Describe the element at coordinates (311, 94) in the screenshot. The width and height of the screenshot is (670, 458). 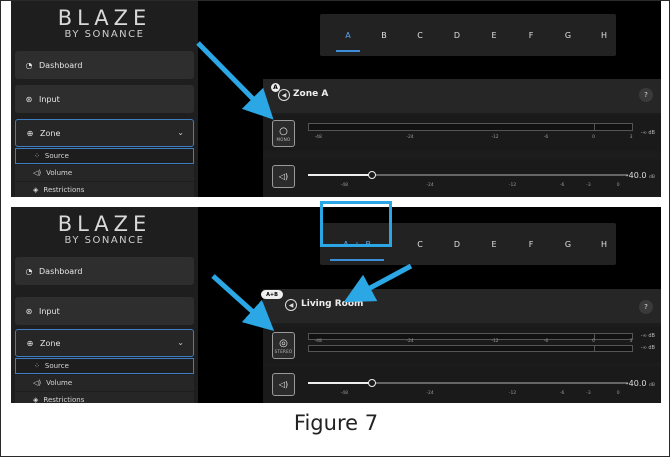
I see `zone-title: Zone A` at that location.